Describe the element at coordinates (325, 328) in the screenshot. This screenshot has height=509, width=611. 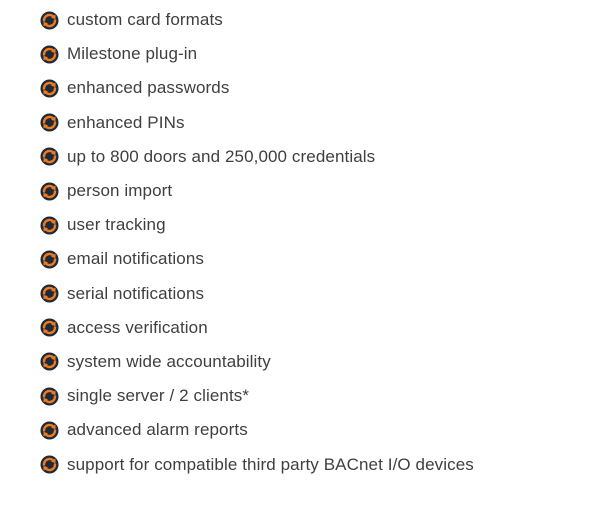
I see `feature-item: access verification` at that location.